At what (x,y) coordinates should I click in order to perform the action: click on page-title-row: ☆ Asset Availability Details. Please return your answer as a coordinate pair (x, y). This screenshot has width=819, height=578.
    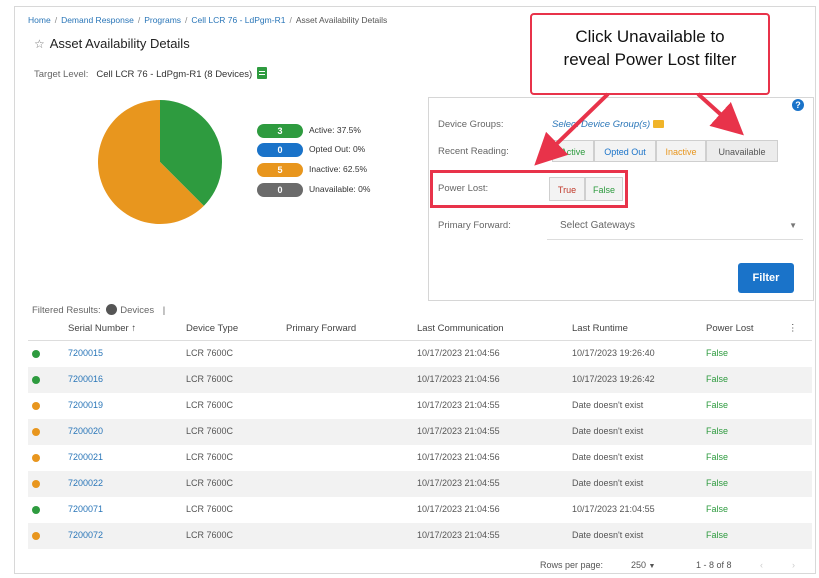
    Looking at the image, I should click on (112, 43).